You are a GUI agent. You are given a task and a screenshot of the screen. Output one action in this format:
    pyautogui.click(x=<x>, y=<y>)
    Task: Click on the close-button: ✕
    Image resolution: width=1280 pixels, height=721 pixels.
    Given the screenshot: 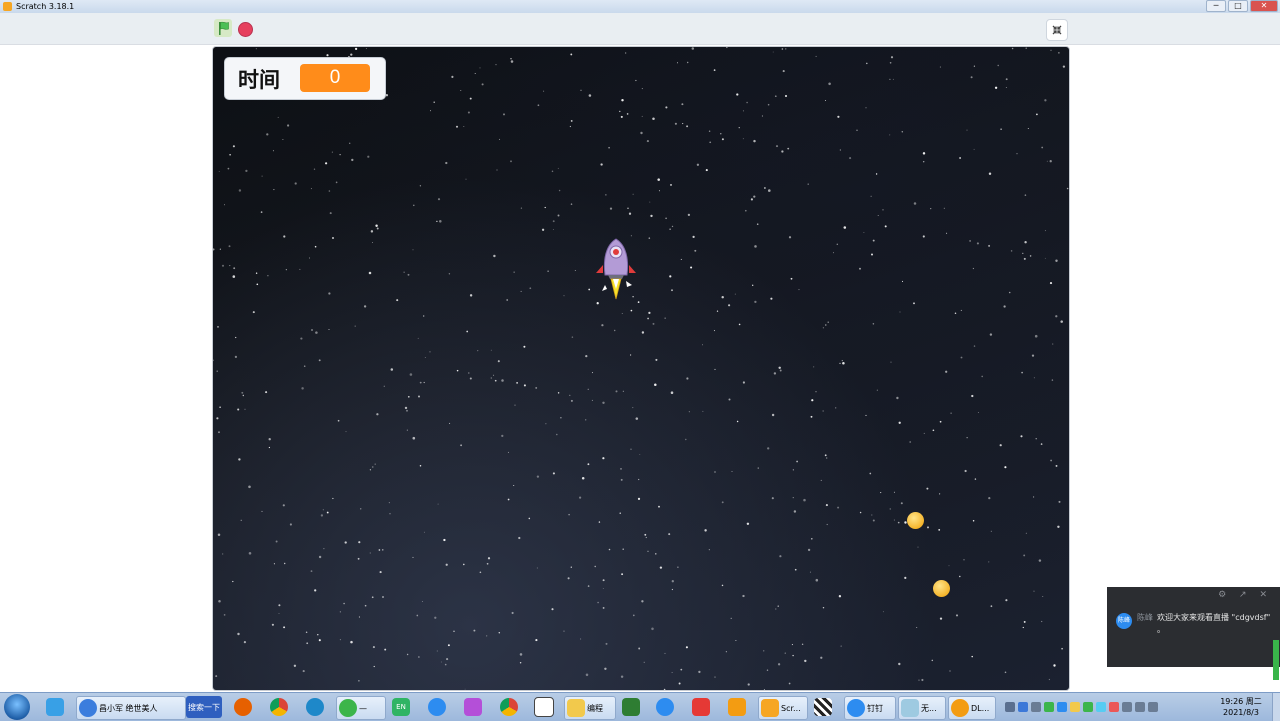 What is the action you would take?
    pyautogui.click(x=1264, y=6)
    